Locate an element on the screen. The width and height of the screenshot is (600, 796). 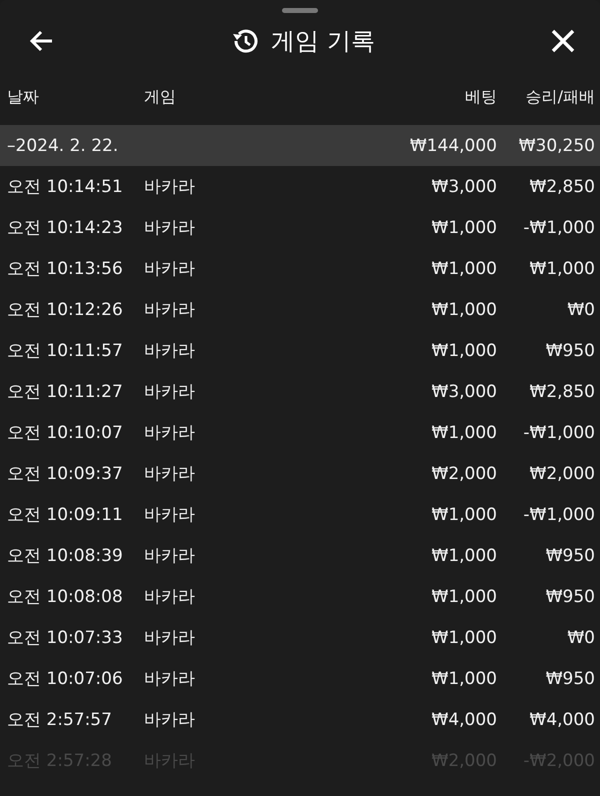
time-cell-text: 오전 10:11:57 is located at coordinates (65, 351).